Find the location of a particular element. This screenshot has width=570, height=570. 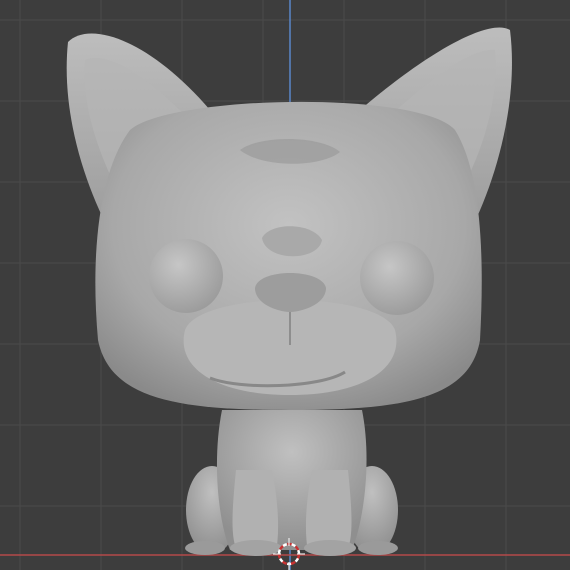

right-eye is located at coordinates (397, 278).